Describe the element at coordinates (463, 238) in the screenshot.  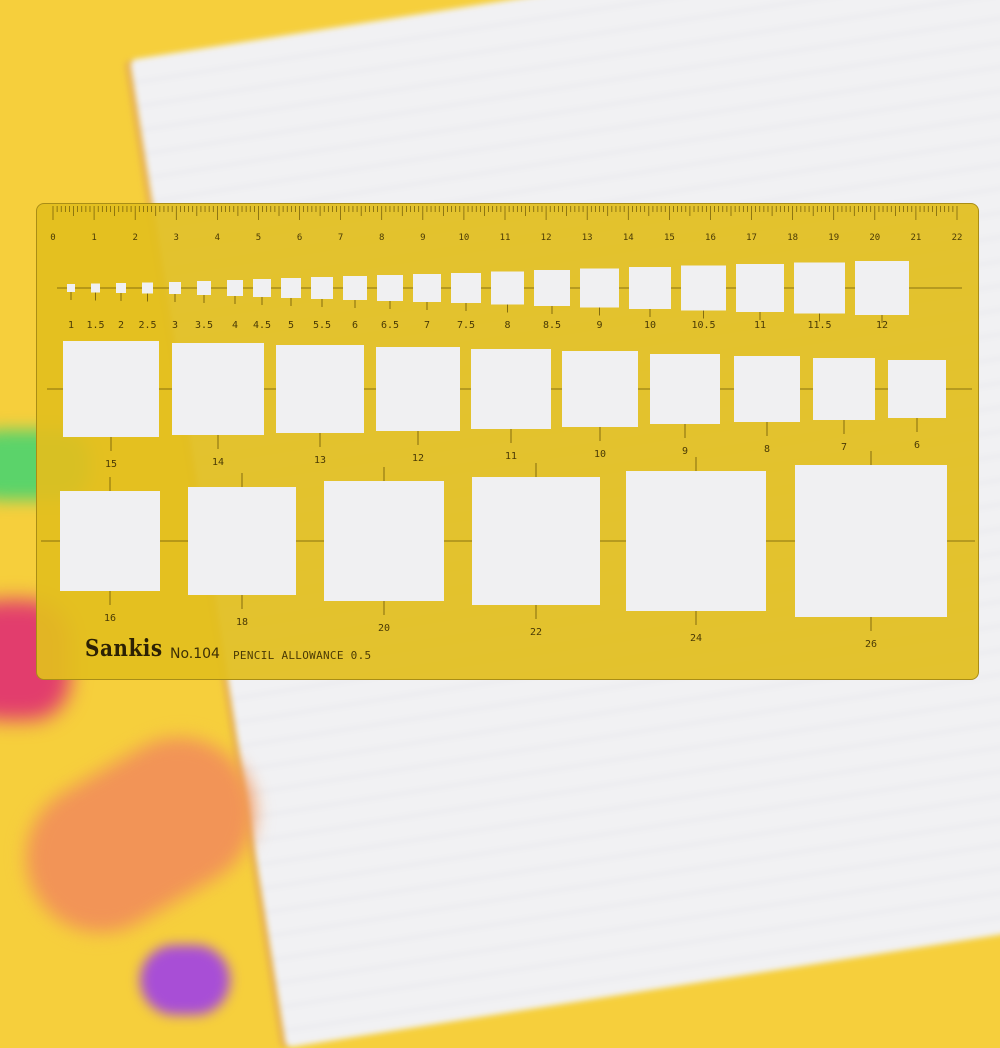
I see `ruler-number: 10` at that location.